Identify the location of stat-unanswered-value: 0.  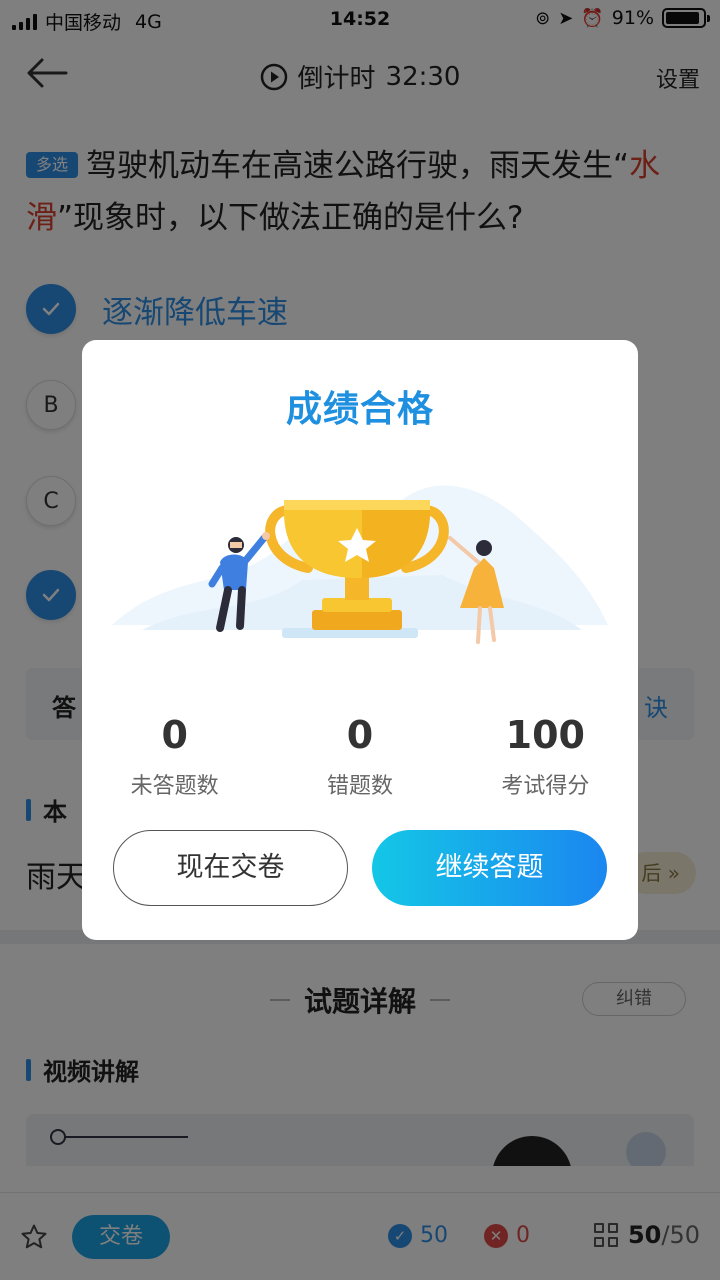
(174, 735).